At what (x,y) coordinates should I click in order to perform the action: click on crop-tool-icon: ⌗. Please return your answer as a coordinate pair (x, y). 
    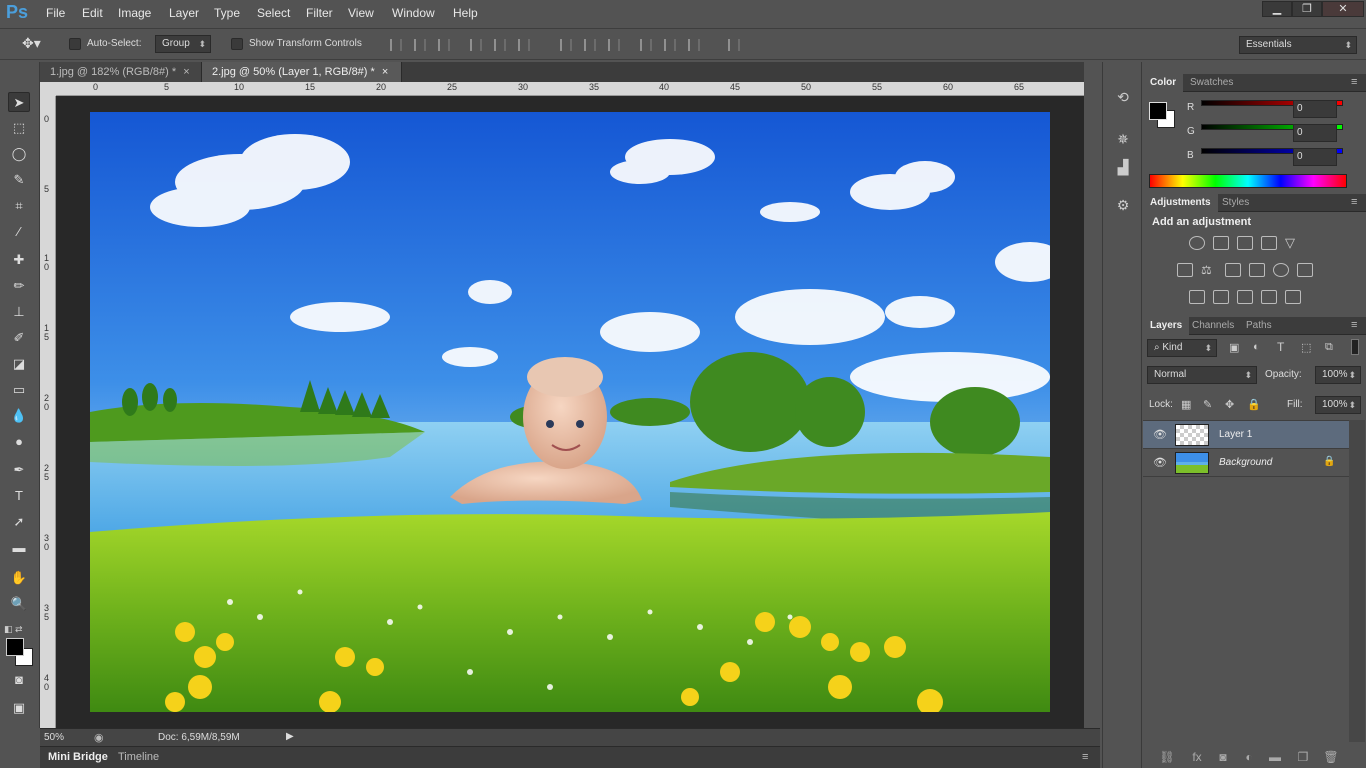
    Looking at the image, I should click on (19, 206).